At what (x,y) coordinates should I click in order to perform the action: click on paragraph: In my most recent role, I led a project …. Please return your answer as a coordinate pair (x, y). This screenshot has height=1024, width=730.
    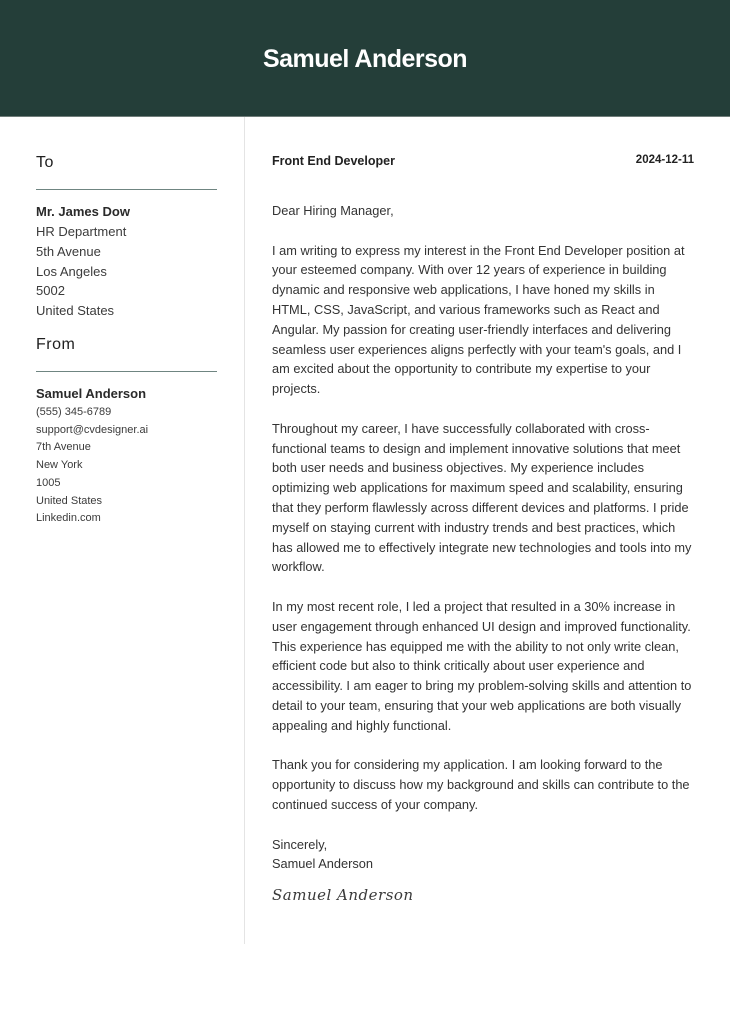
    Looking at the image, I should click on (482, 665).